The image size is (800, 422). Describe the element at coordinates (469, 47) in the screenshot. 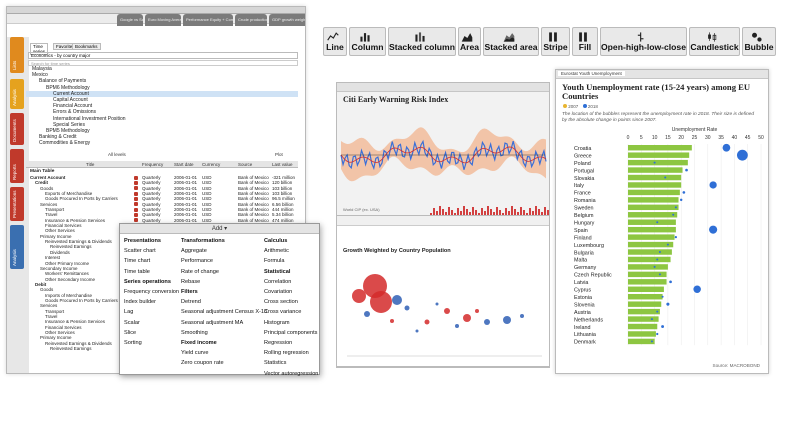

I see `chart-type-label: Area` at that location.